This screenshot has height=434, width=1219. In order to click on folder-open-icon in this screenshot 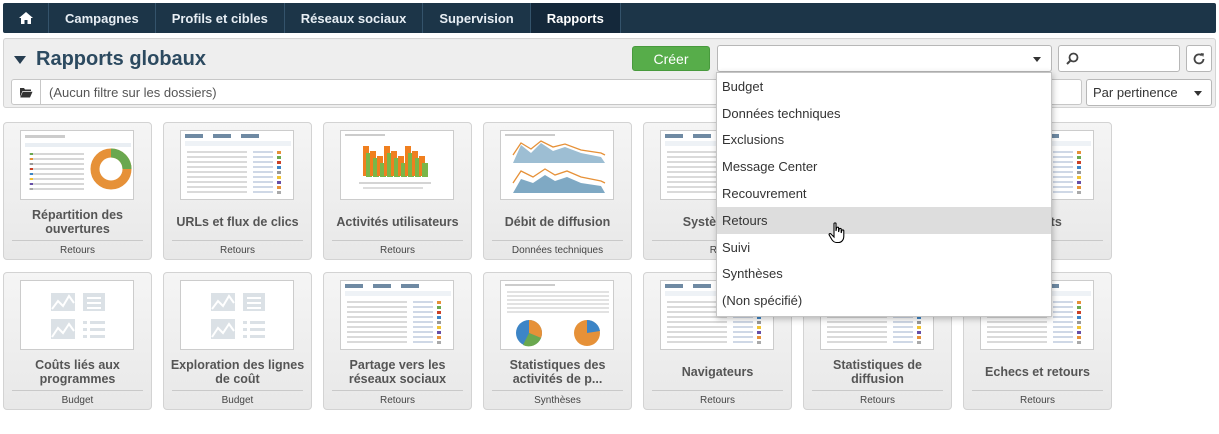, I will do `click(26, 92)`.